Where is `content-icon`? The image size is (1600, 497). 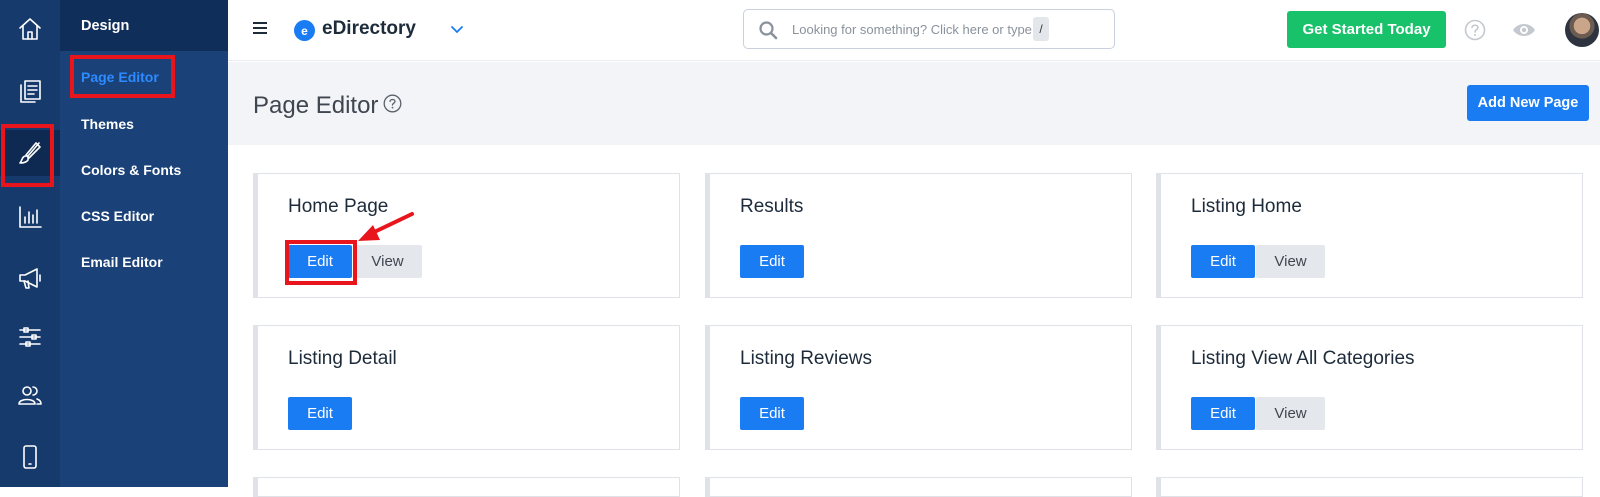 content-icon is located at coordinates (30, 91).